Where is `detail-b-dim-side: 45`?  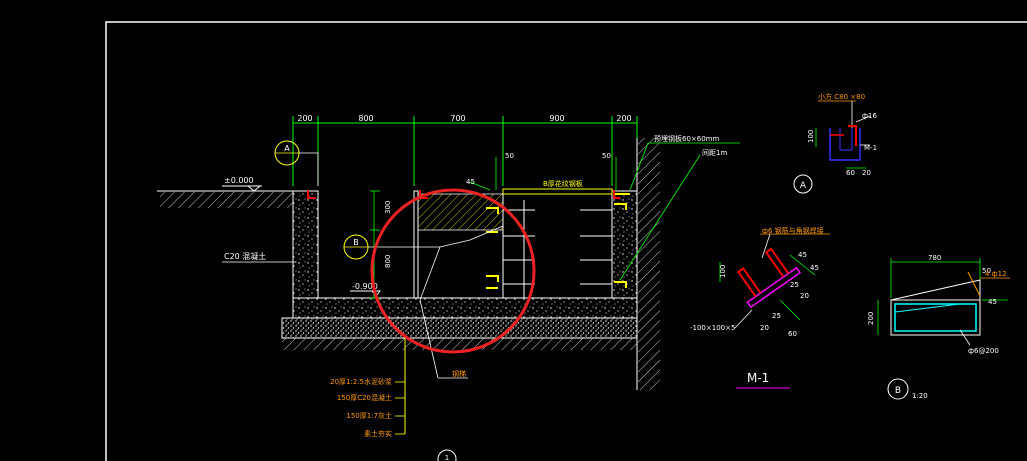 detail-b-dim-side: 45 is located at coordinates (992, 302).